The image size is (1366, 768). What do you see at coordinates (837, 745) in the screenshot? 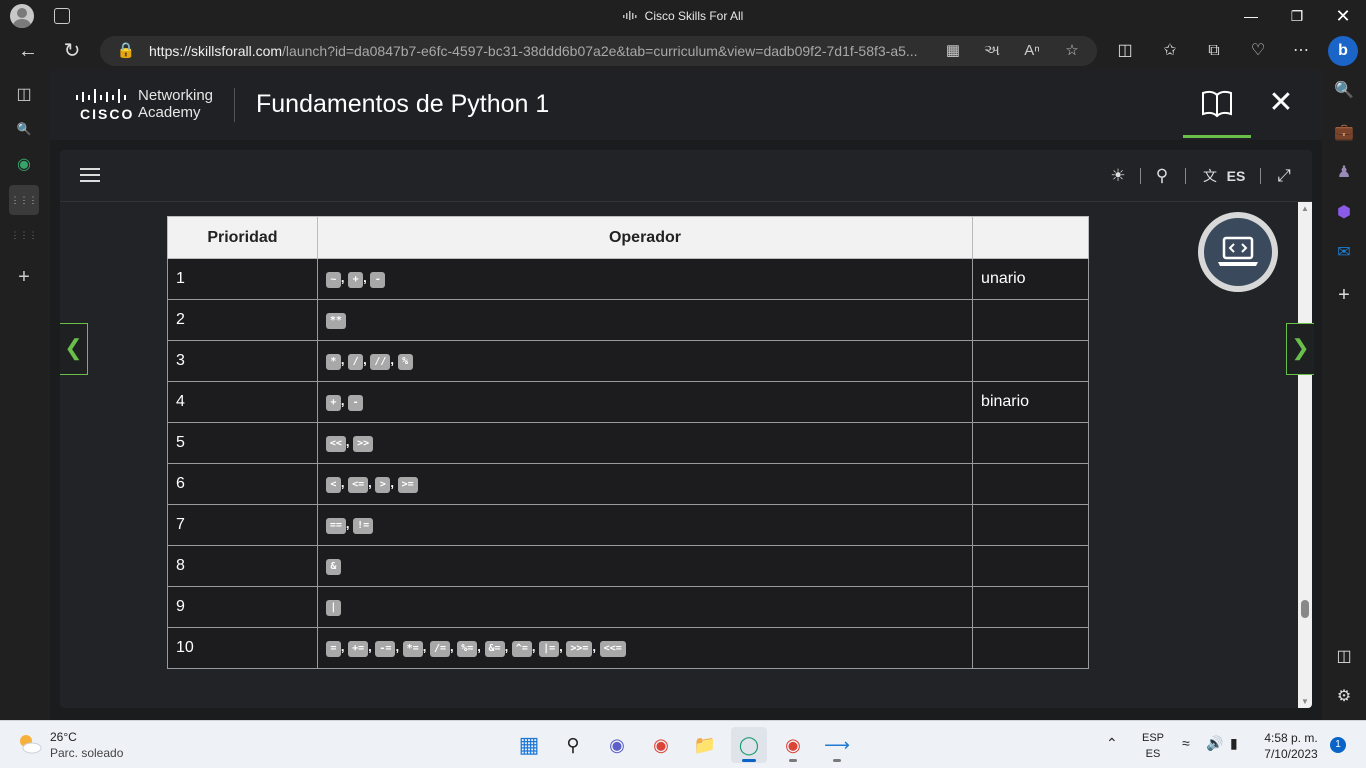
I see `vscode-icon: ⟶` at bounding box center [837, 745].